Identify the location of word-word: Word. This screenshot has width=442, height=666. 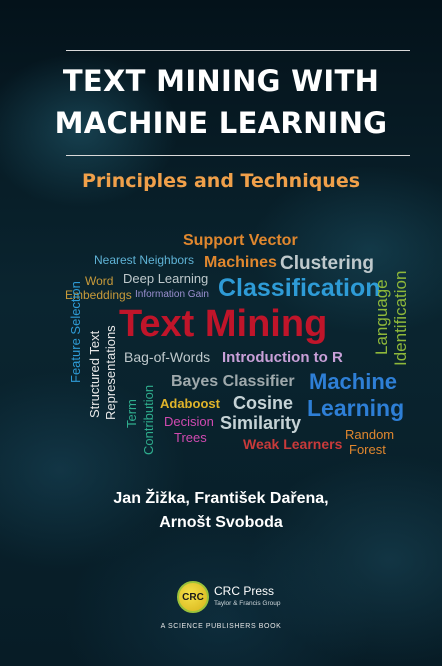
(99, 281).